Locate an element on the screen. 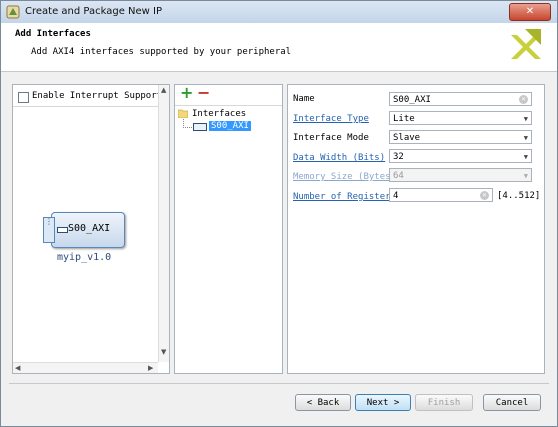 The height and width of the screenshot is (427, 558). horizontal-scrollbar: ◀ ▶ is located at coordinates (85, 367).